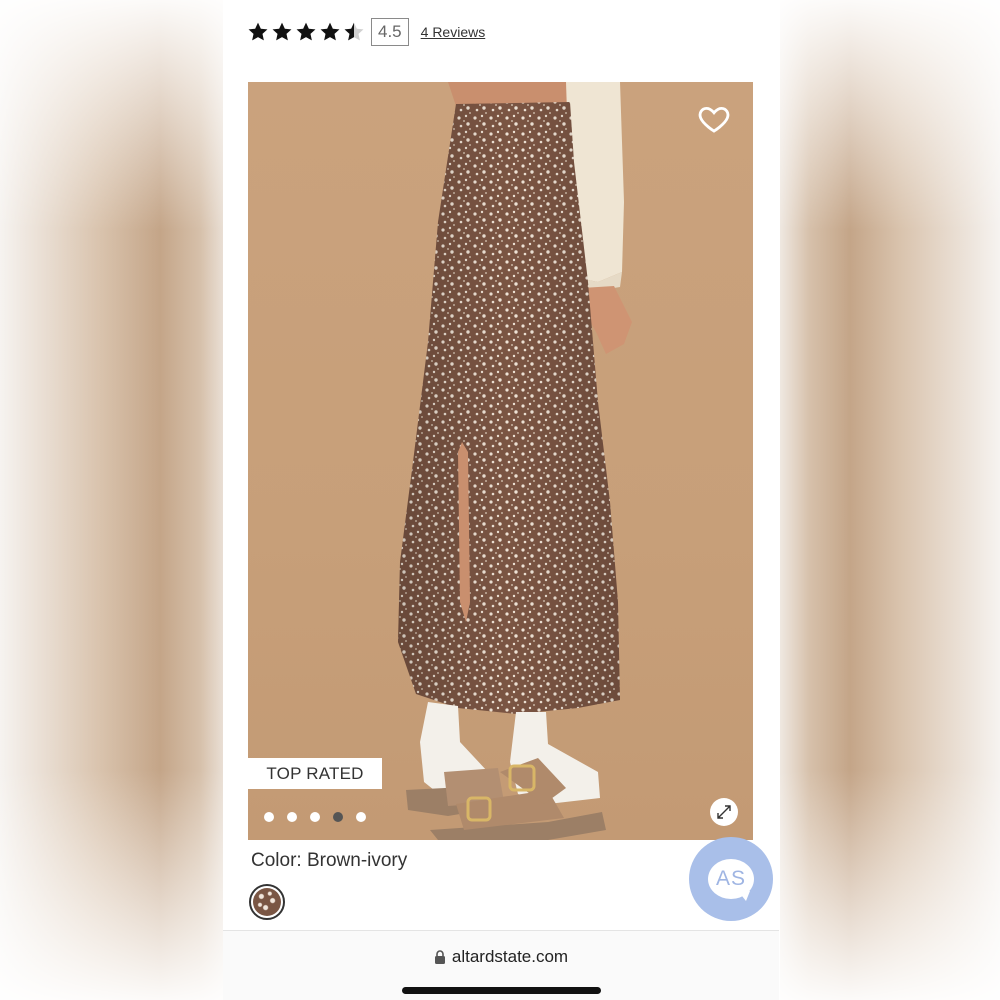  I want to click on expand-arrows-icon, so click(724, 812).